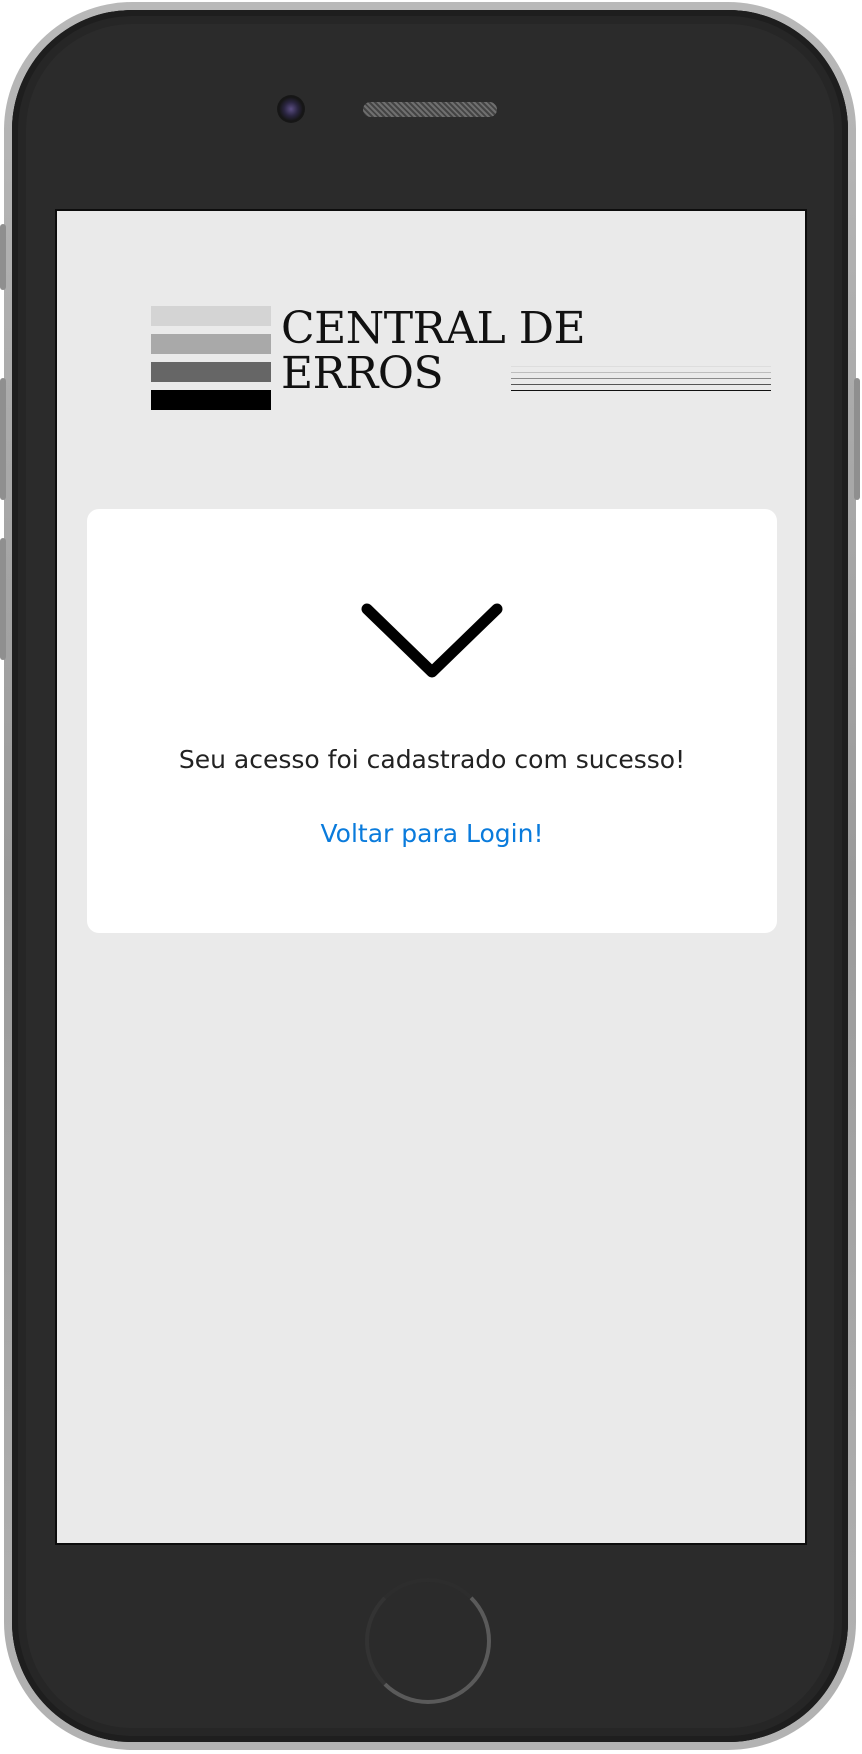 The image size is (862, 1754). Describe the element at coordinates (432, 640) in the screenshot. I see `check-icon` at that location.